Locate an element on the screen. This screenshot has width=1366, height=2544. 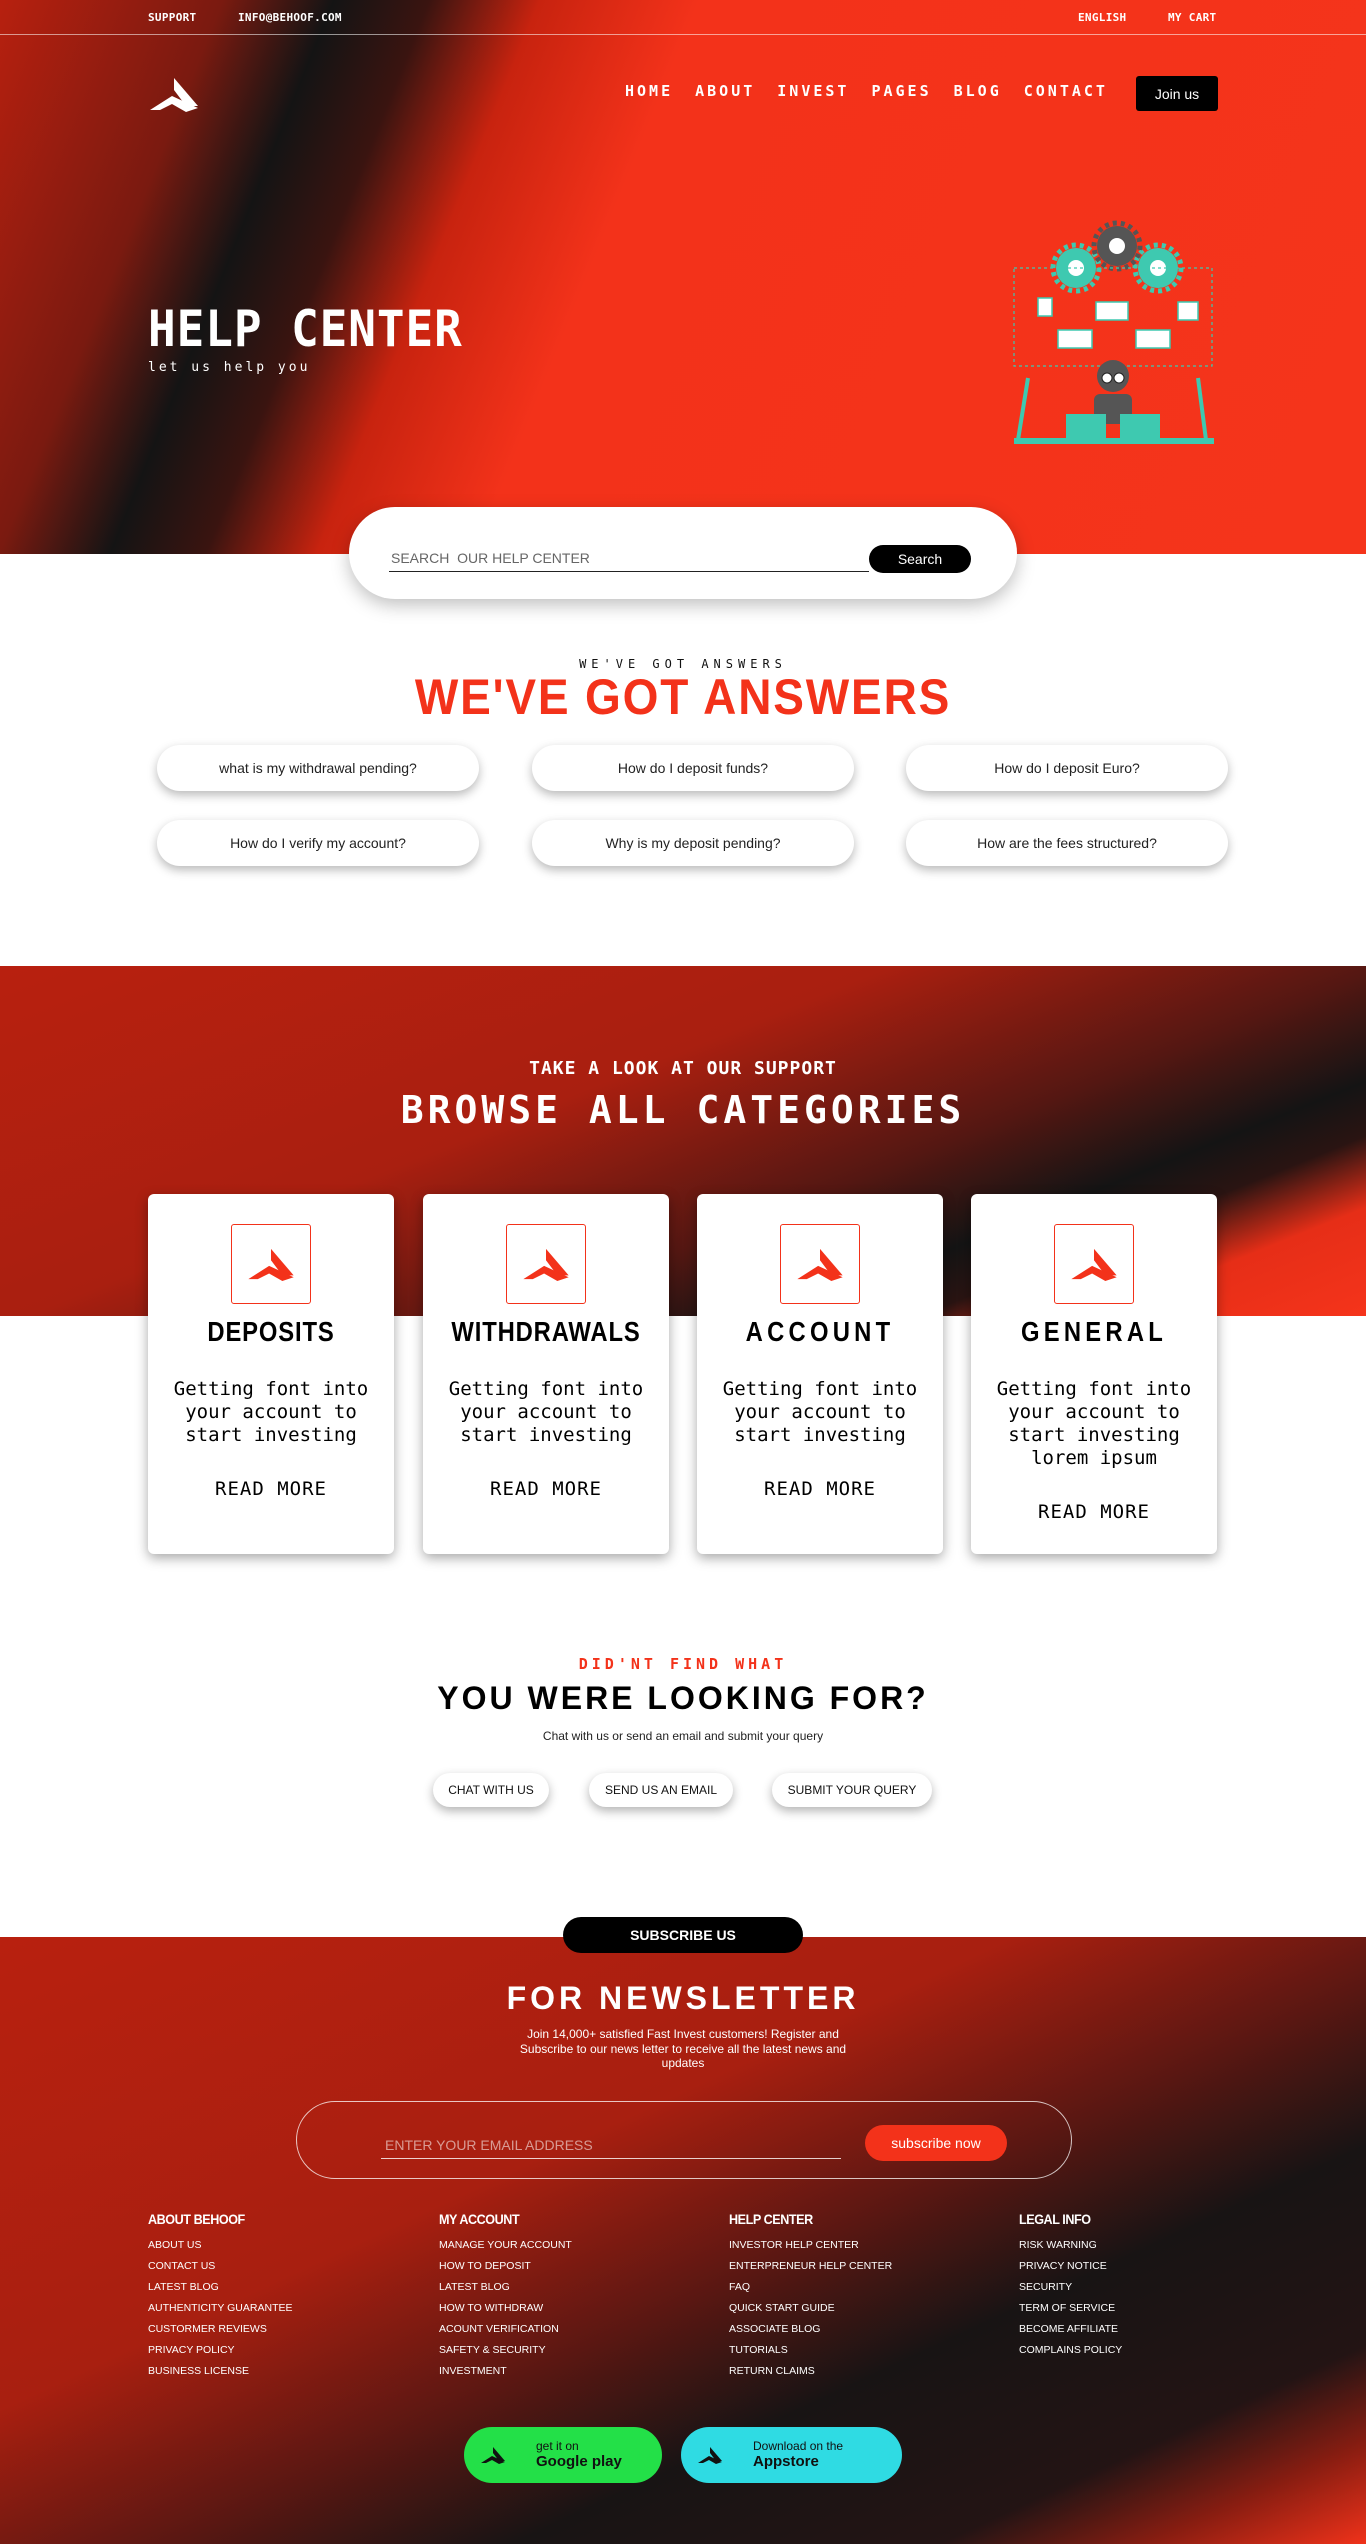
footer-link: CUSTORMER REVIEWS is located at coordinates (220, 2329).